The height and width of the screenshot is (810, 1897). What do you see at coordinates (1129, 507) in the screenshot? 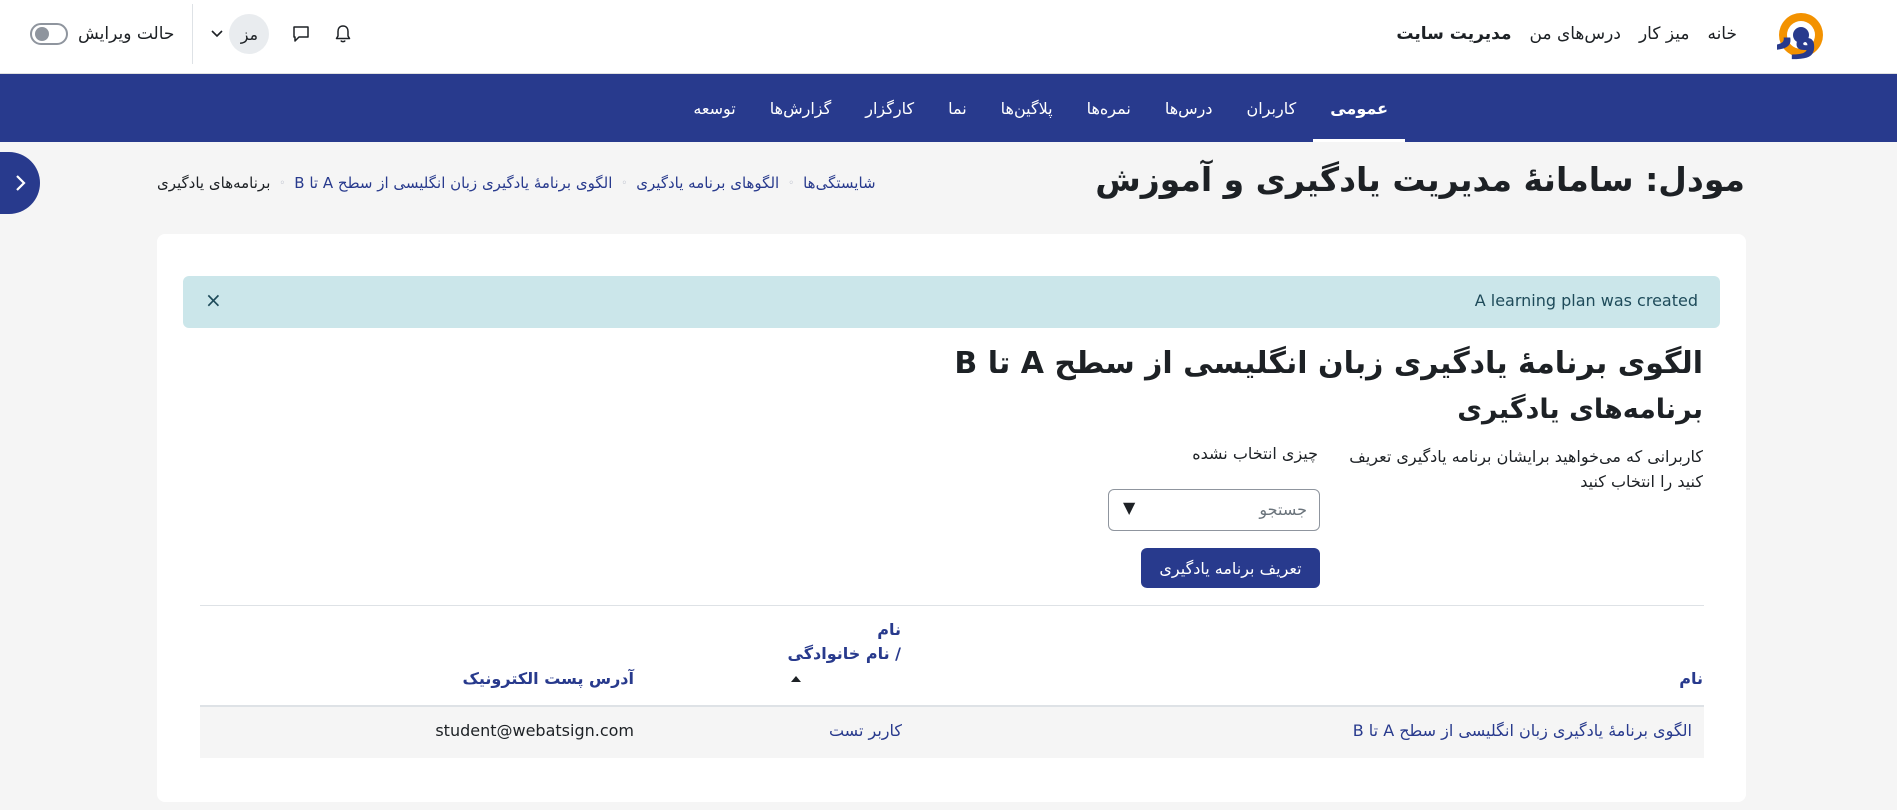
I see `dropdown-arrow-icon: ▼` at bounding box center [1129, 507].